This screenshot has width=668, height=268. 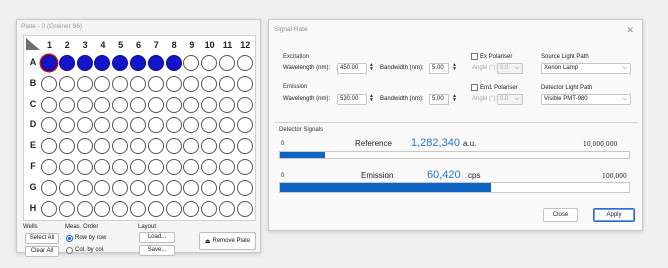 What do you see at coordinates (120, 83) in the screenshot?
I see `well-B5` at bounding box center [120, 83].